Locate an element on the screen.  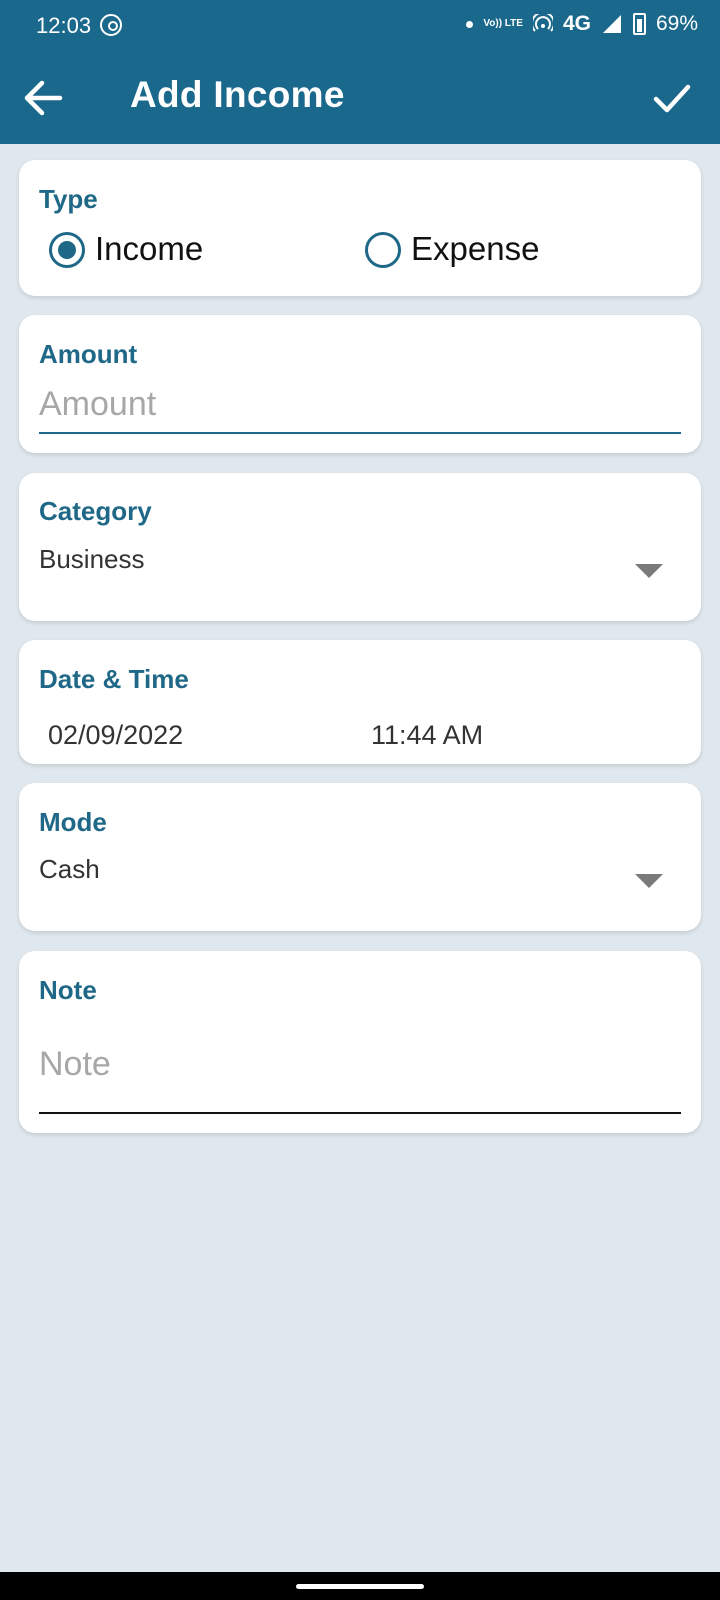
signal-icon is located at coordinates (611, 24).